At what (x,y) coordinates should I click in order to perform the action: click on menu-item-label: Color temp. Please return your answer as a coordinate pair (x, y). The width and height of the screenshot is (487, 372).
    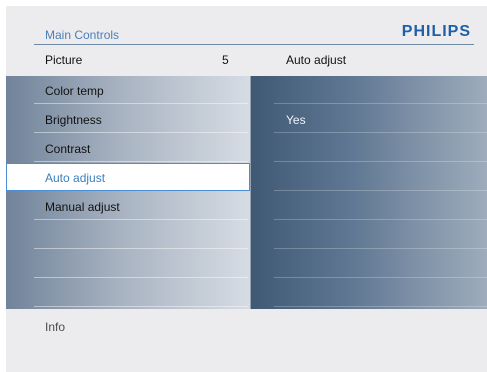
    Looking at the image, I should click on (74, 91).